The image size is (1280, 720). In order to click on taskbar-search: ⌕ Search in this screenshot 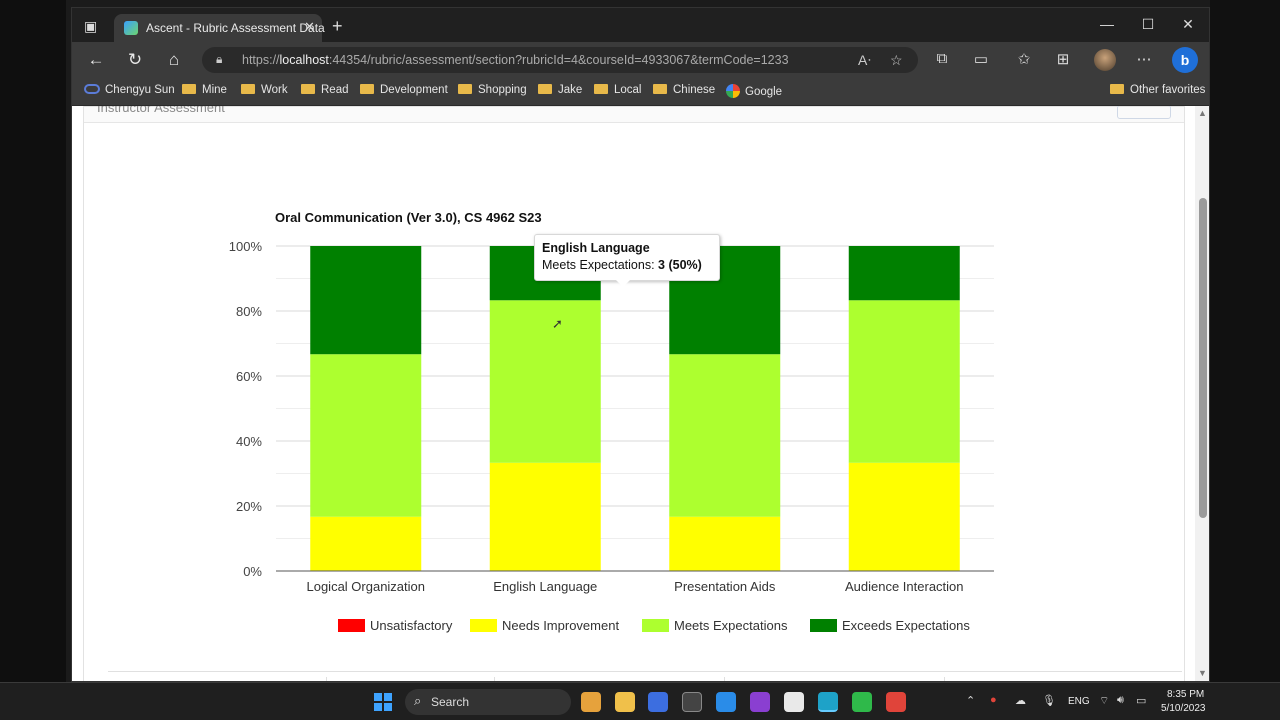, I will do `click(488, 702)`.